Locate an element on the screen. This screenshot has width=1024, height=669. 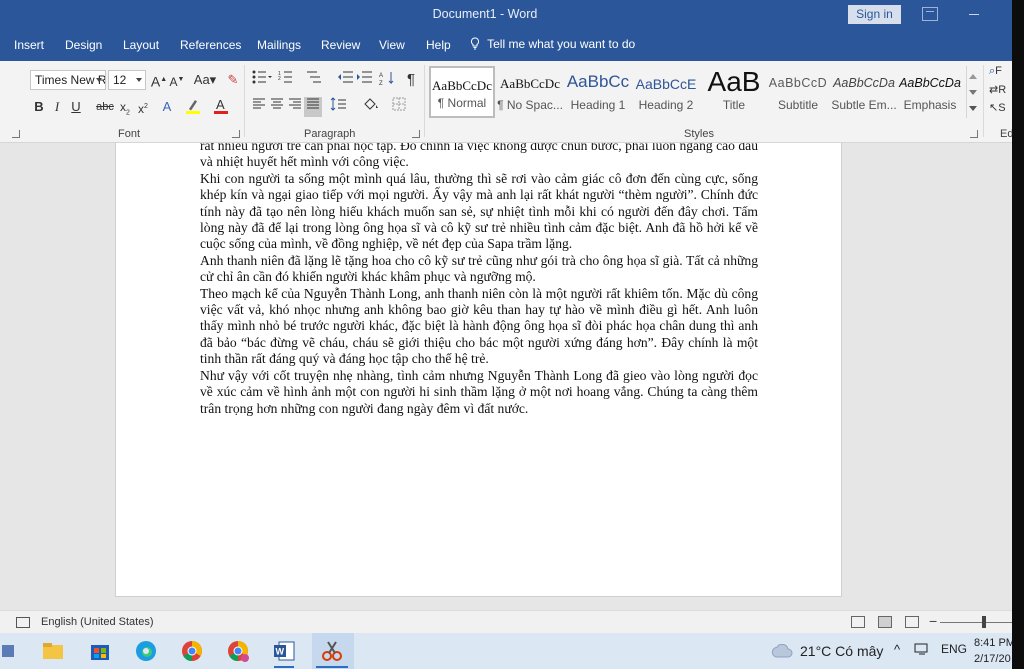
svg-text: W is located at coordinates (280, 652).